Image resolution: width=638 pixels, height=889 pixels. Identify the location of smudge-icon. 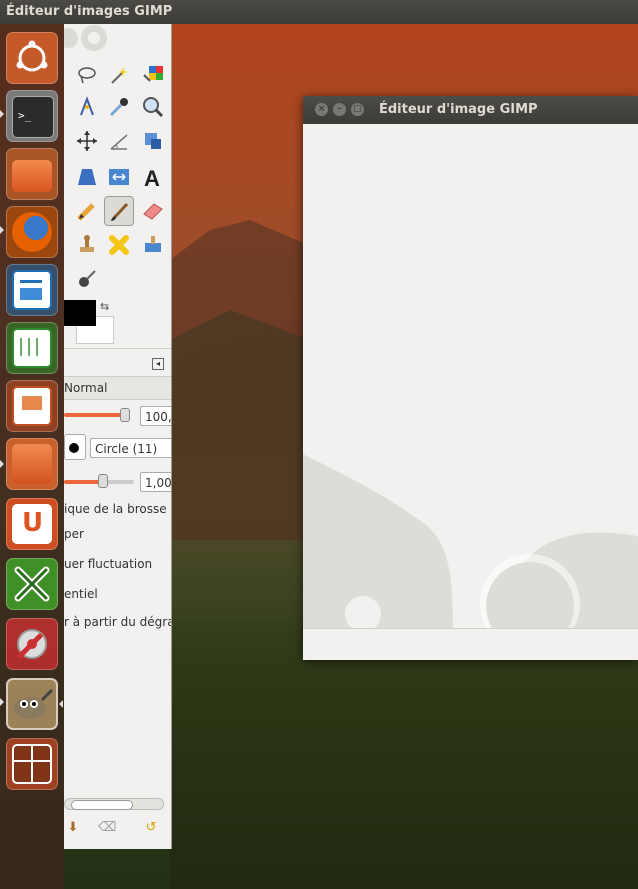
(87, 278).